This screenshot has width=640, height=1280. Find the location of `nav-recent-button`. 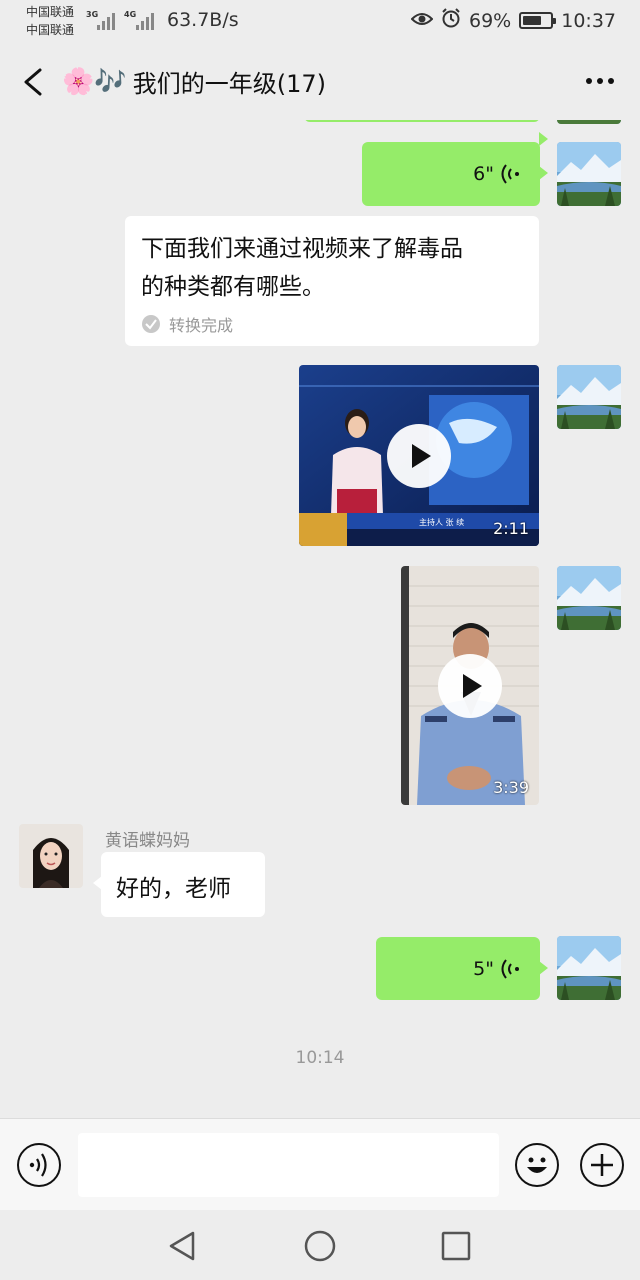

nav-recent-button is located at coordinates (456, 1246).